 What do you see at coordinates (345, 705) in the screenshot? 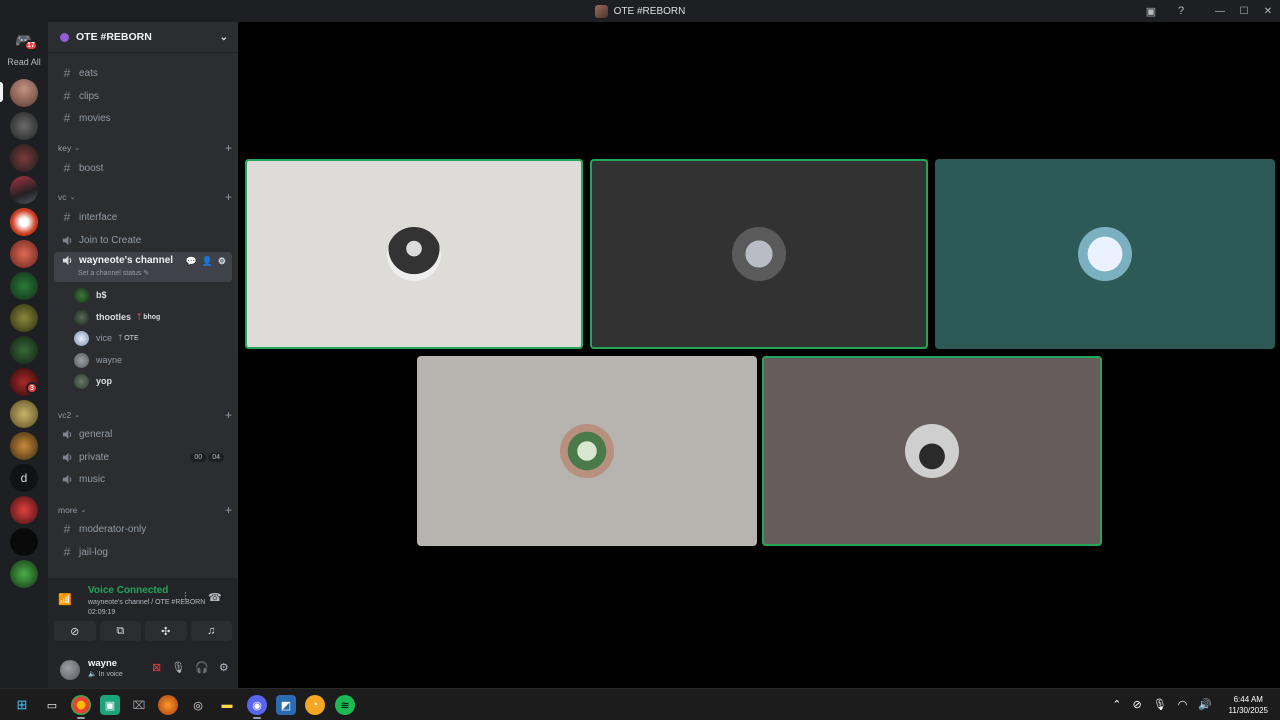
I see `spotify-icon: ≋` at bounding box center [345, 705].